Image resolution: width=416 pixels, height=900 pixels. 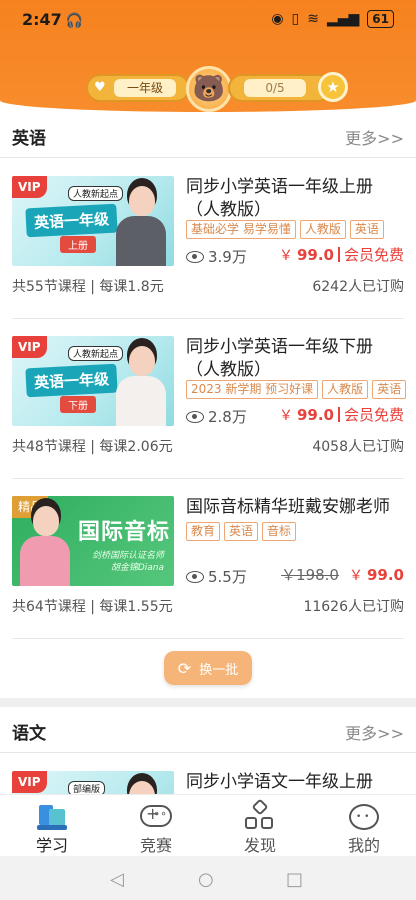 What do you see at coordinates (279, 531) in the screenshot?
I see `tag-chip: 音标` at bounding box center [279, 531].